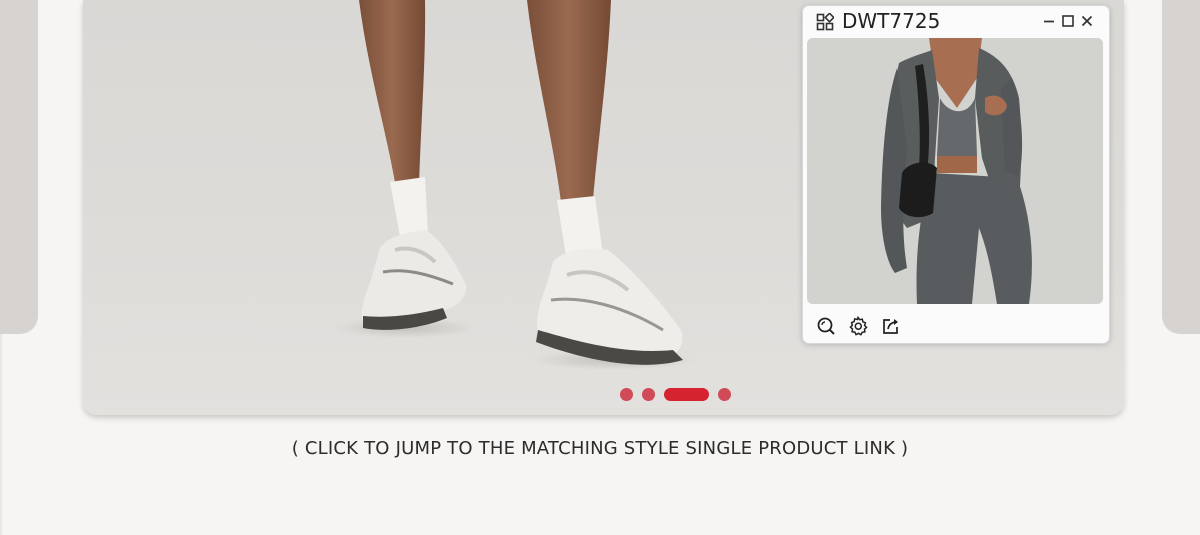 This screenshot has height=535, width=1200. Describe the element at coordinates (19, 167) in the screenshot. I see `previous-slide-card` at that location.